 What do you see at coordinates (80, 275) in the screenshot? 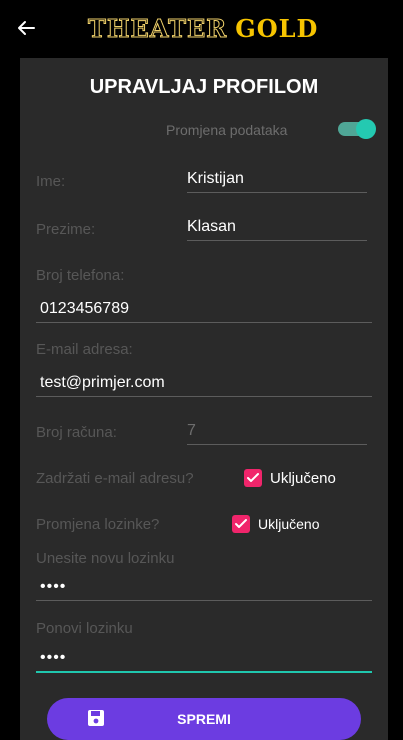
I see `telefon-label: Broj telefona:` at bounding box center [80, 275].